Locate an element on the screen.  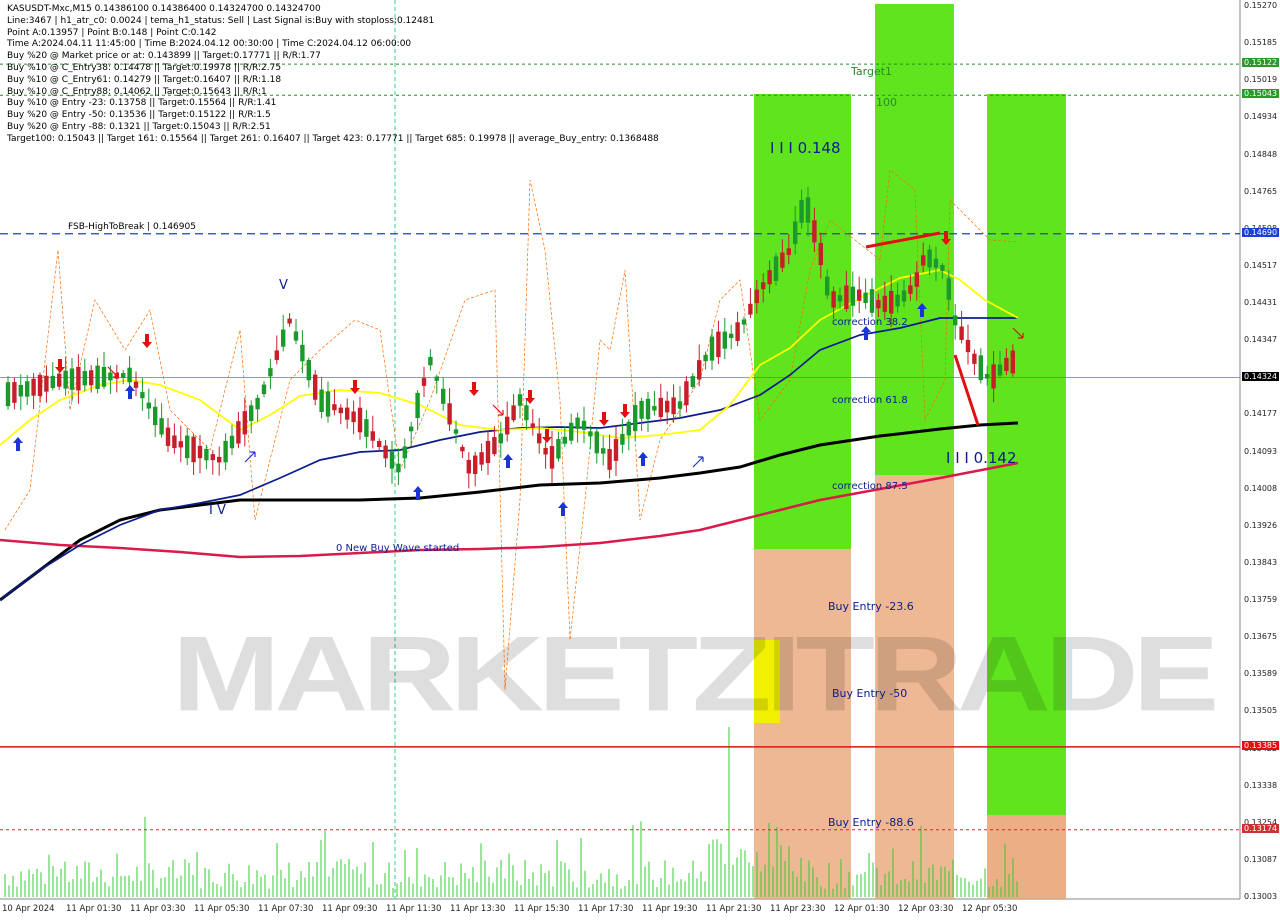
price-axis-label: 0.15019 is located at coordinates (1261, 80).